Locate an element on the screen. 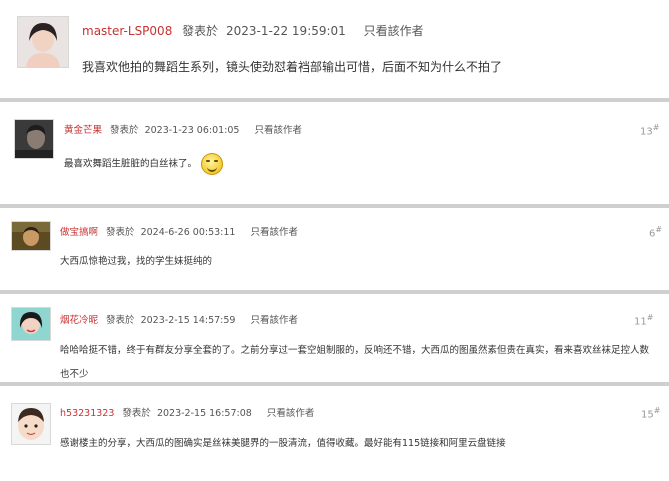  author-link: h53231323 is located at coordinates (87, 413).